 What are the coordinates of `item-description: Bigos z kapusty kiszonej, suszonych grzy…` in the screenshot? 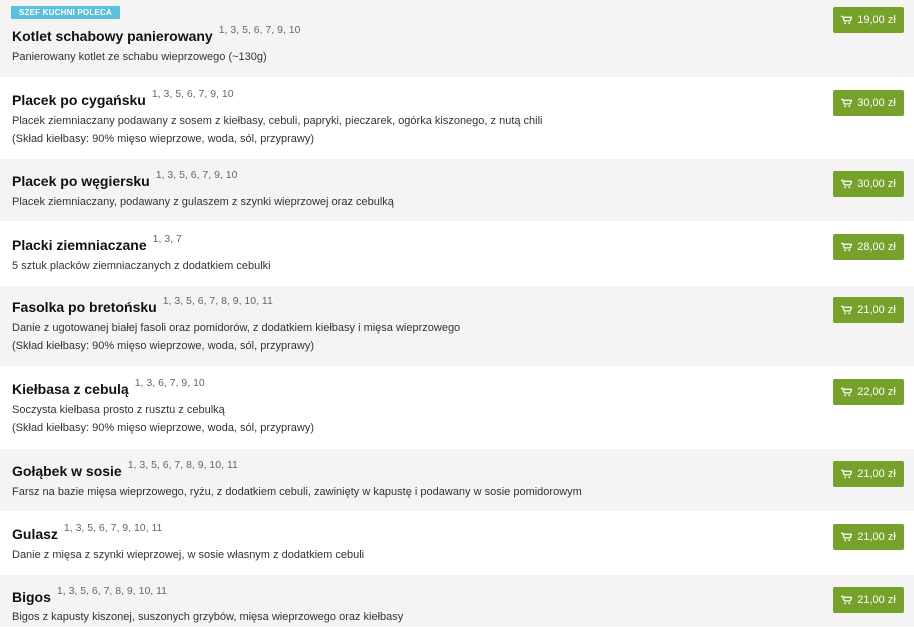 It's located at (208, 617).